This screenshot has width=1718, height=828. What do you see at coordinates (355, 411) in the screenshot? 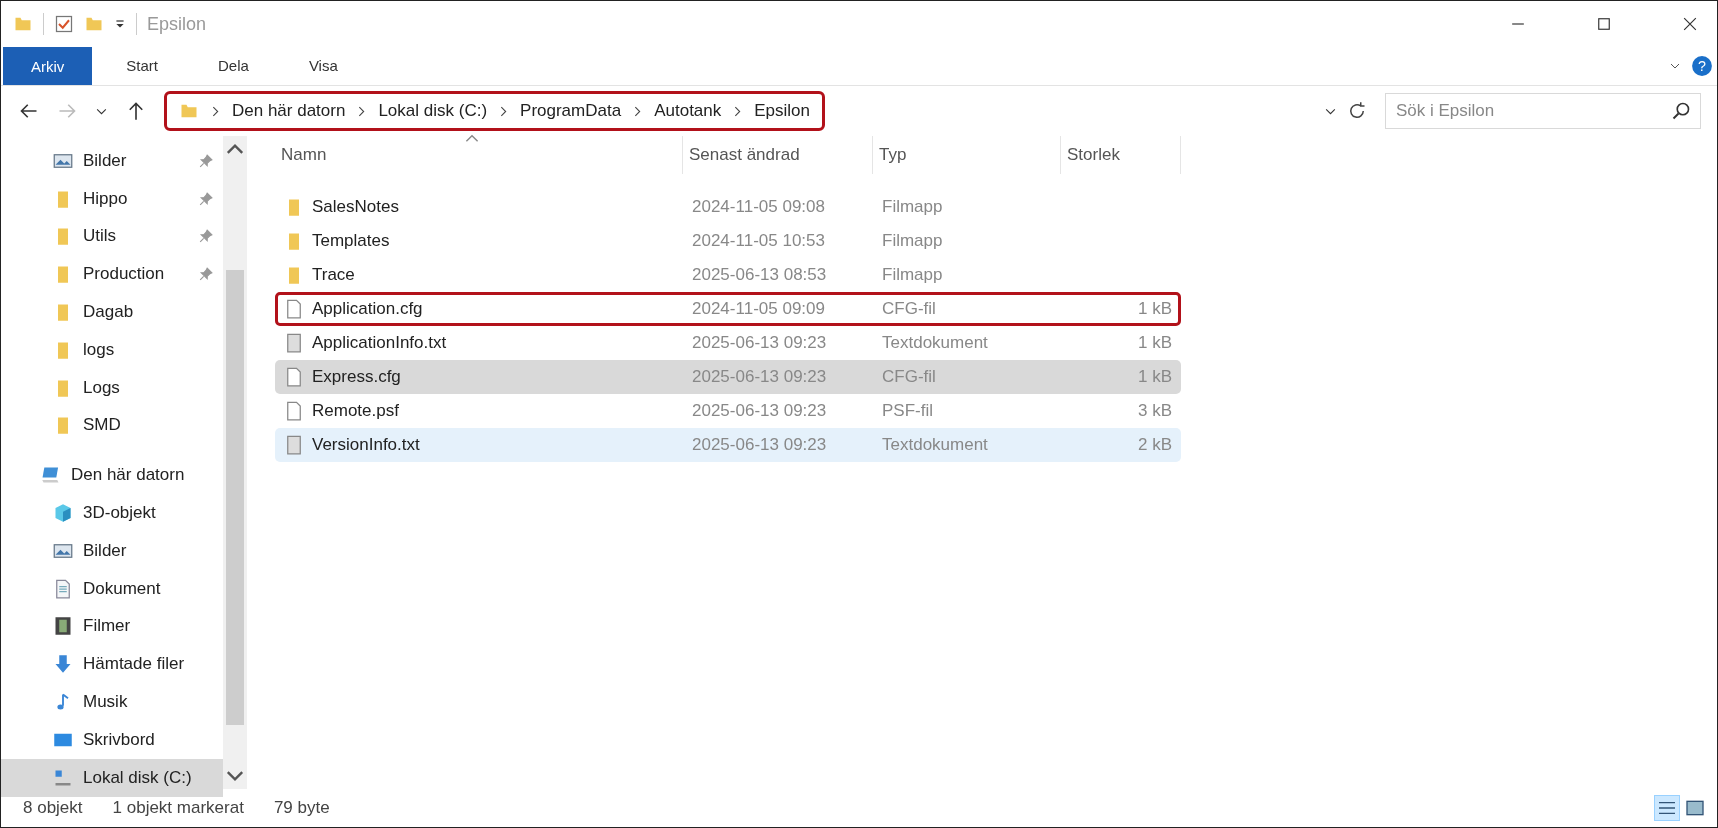
I see `file-name: Remote.psf` at bounding box center [355, 411].